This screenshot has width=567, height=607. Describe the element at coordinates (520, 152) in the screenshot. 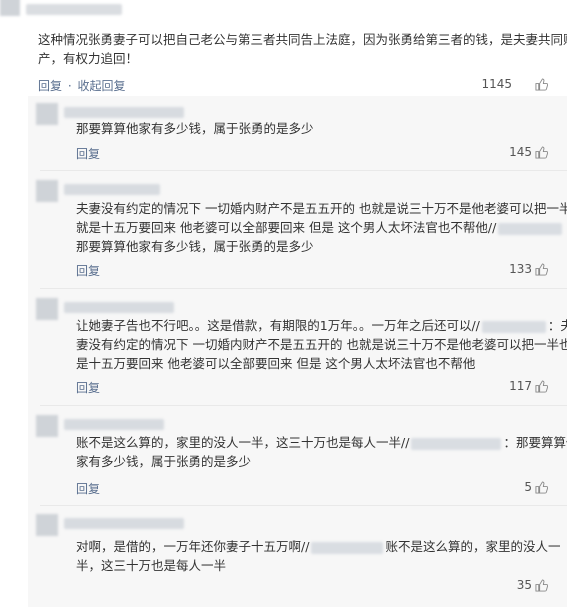

I see `like-count: 145` at that location.